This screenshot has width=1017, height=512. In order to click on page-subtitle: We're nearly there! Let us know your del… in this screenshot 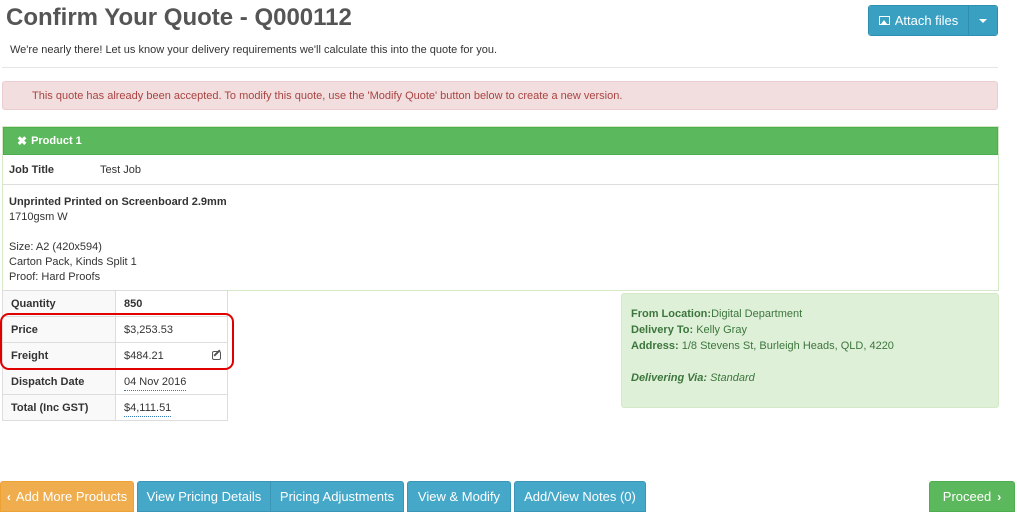, I will do `click(254, 50)`.